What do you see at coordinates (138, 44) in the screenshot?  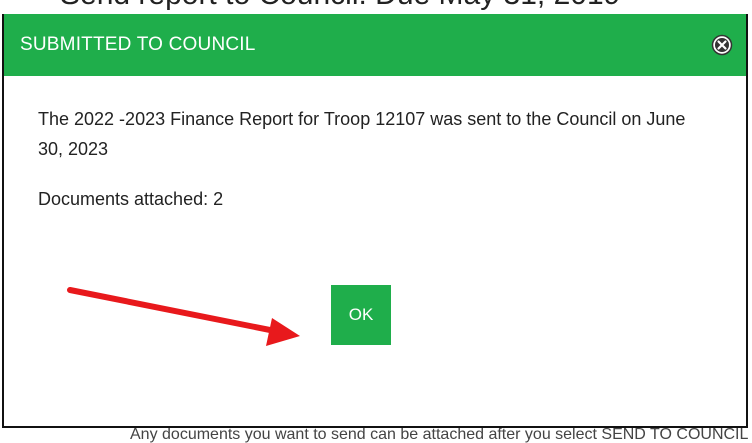 I see `dialog-title: SUBMITTED TO COUNCIL` at bounding box center [138, 44].